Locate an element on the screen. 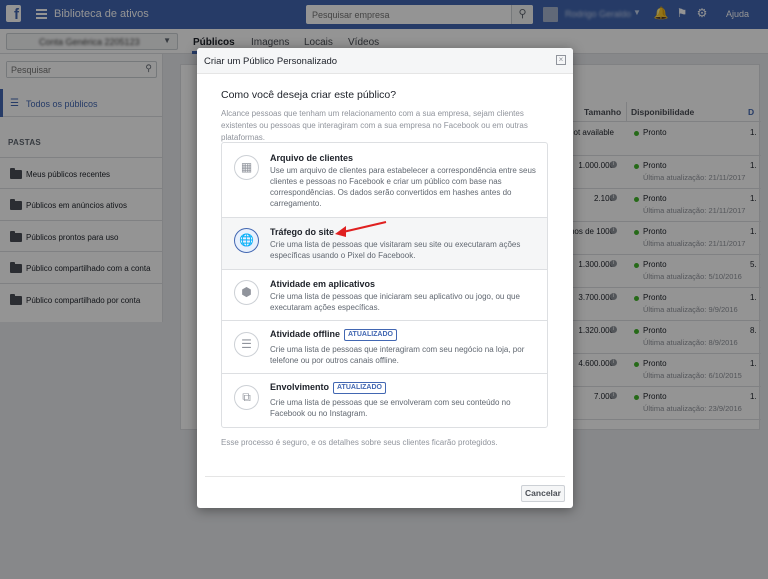 The image size is (768, 579). option-title: Atividade offline is located at coordinates (305, 334).